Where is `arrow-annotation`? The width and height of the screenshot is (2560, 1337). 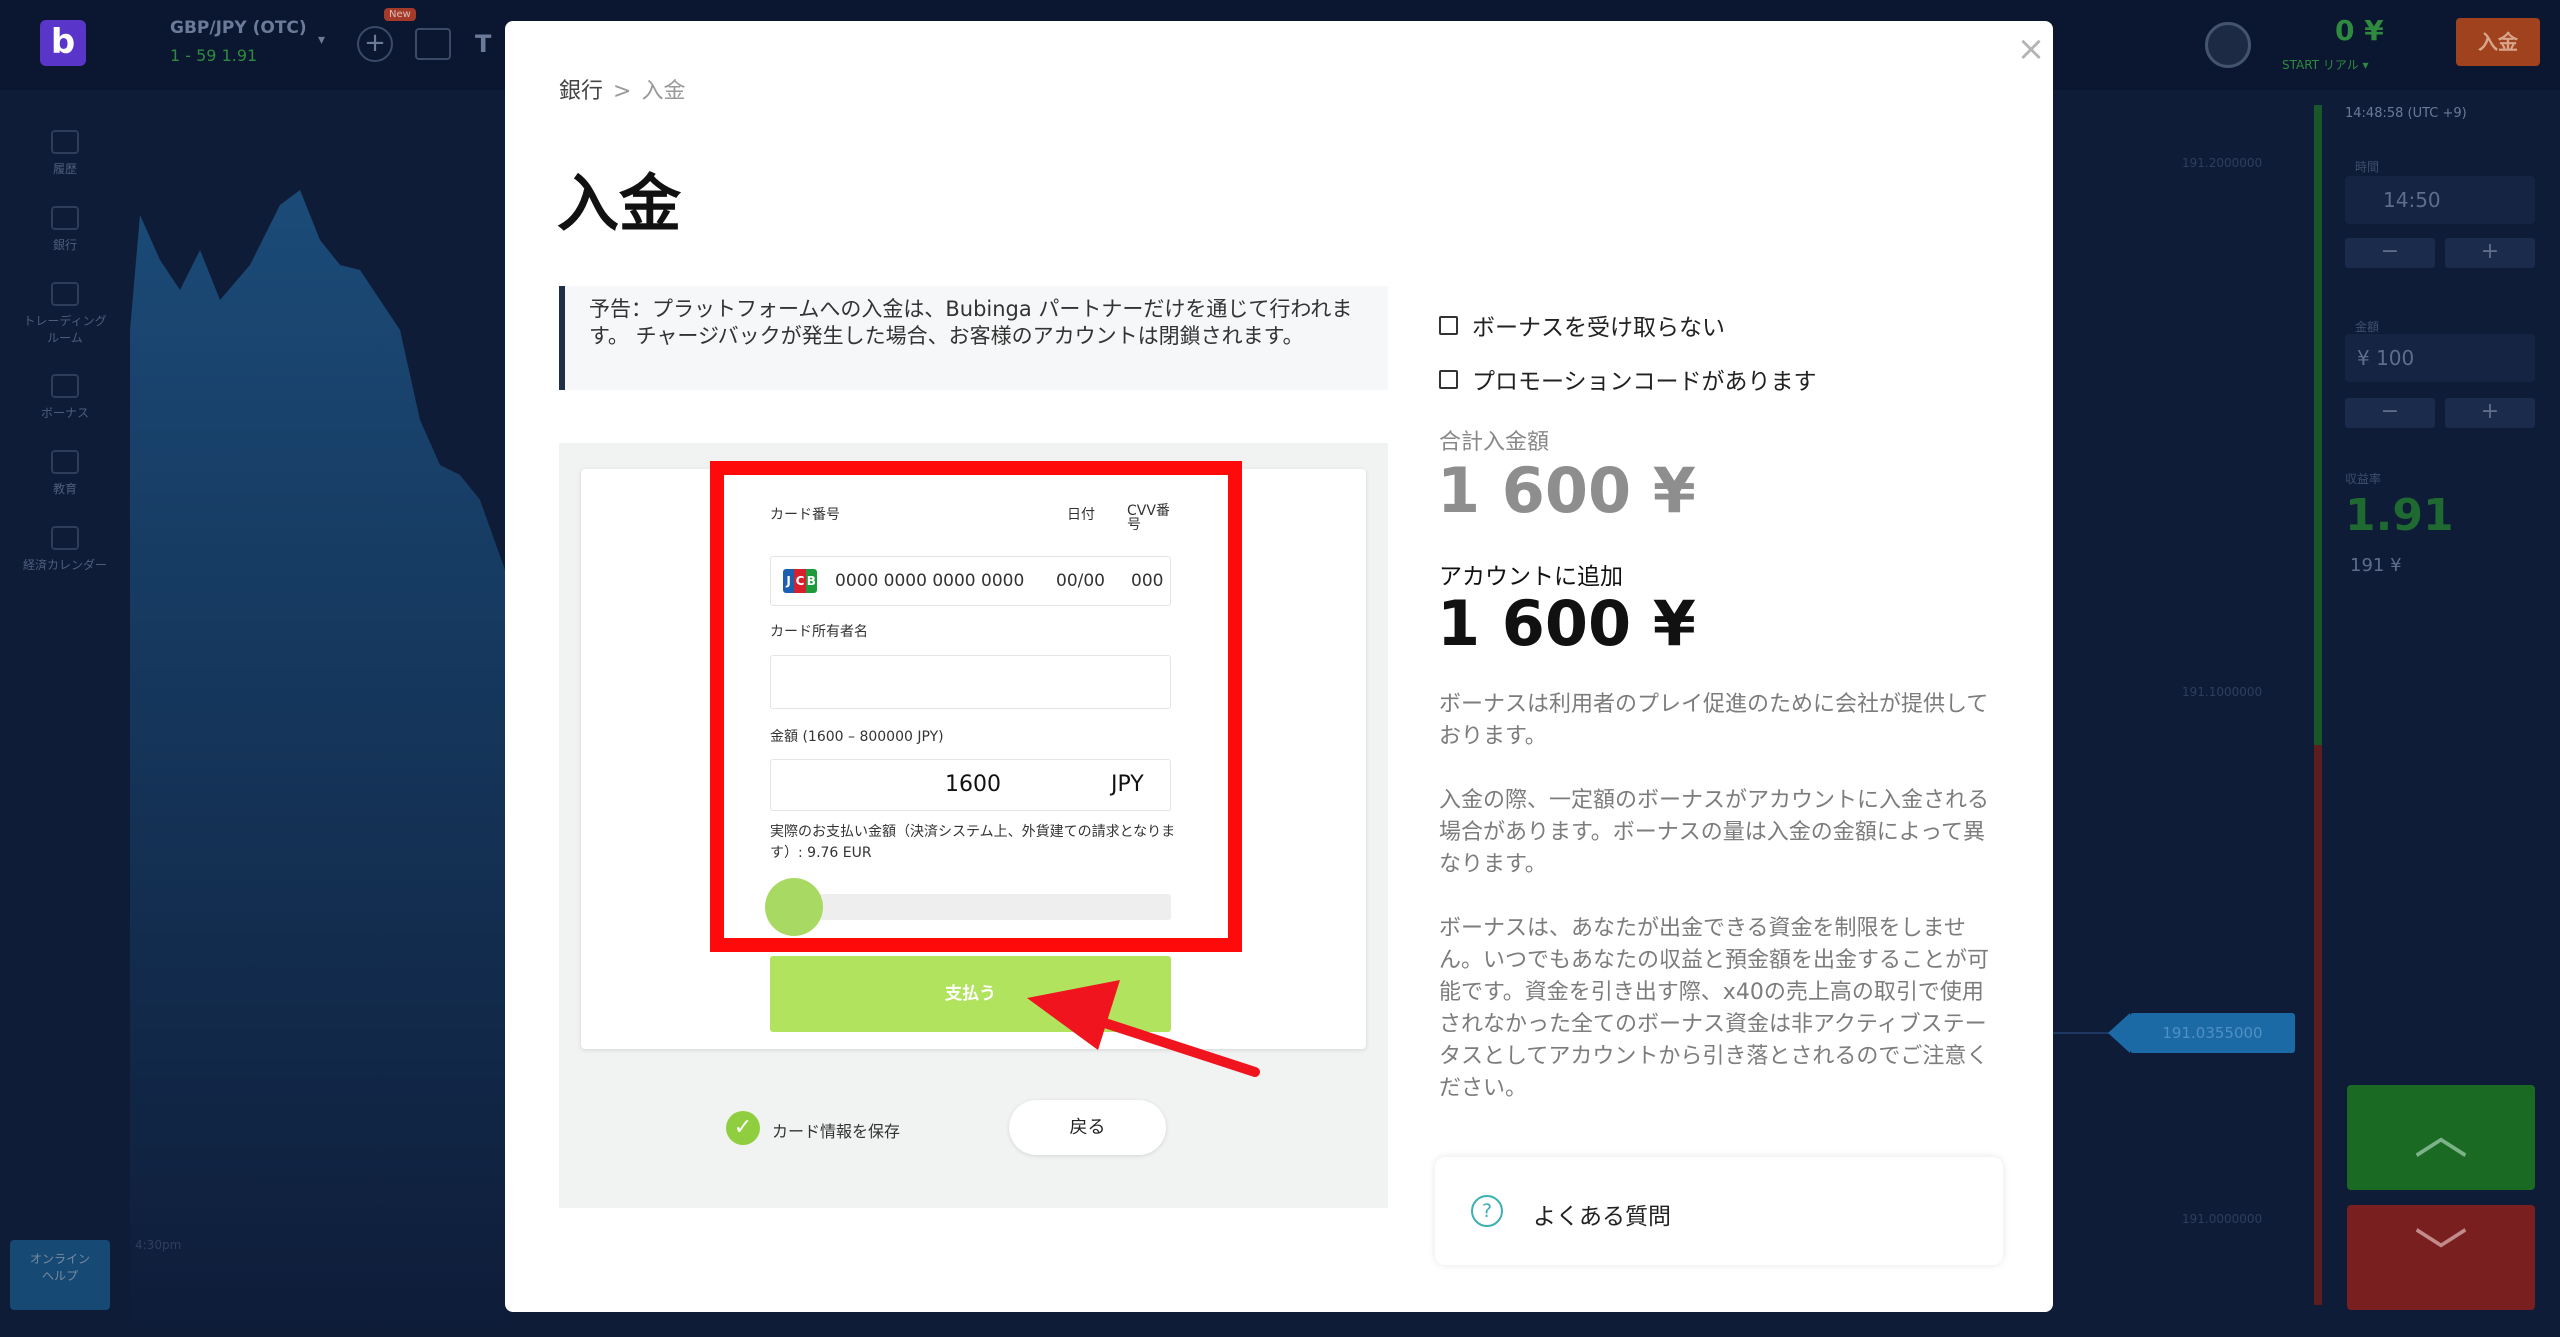 arrow-annotation is located at coordinates (1143, 1028).